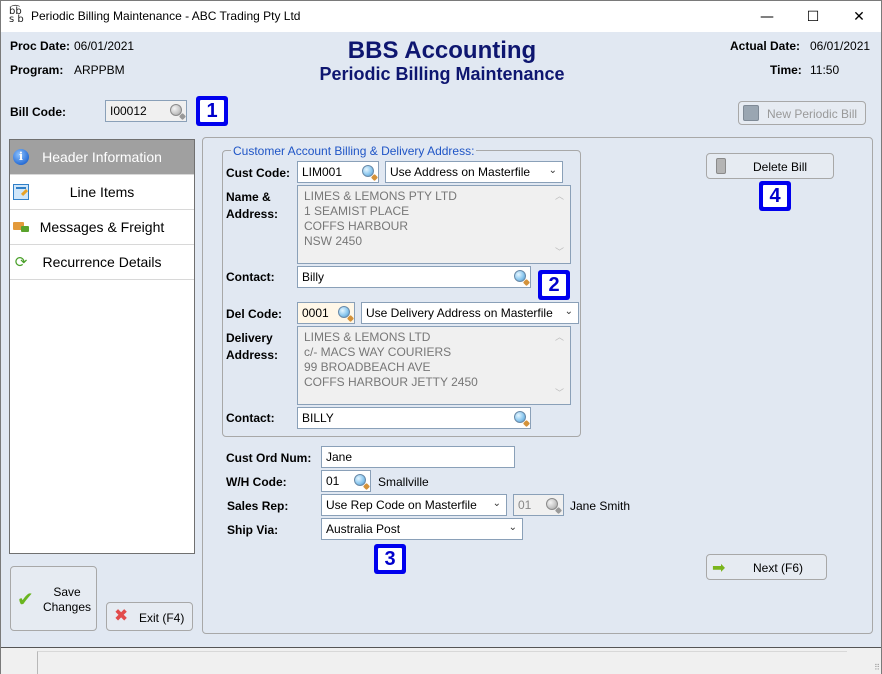  Describe the element at coordinates (128, 111) in the screenshot. I see `bill-code-value: I00012` at that location.